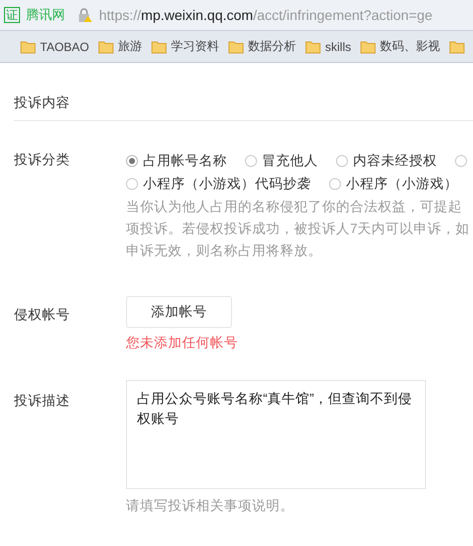 Image resolution: width=473 pixels, height=546 pixels. I want to click on bookmark-item: 学习资料, so click(185, 46).